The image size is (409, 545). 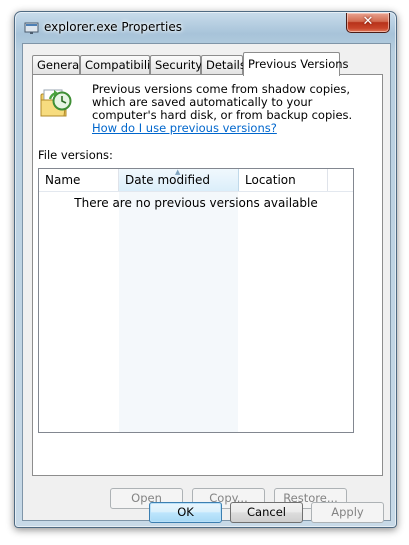 What do you see at coordinates (176, 64) in the screenshot?
I see `tab-security: Security` at bounding box center [176, 64].